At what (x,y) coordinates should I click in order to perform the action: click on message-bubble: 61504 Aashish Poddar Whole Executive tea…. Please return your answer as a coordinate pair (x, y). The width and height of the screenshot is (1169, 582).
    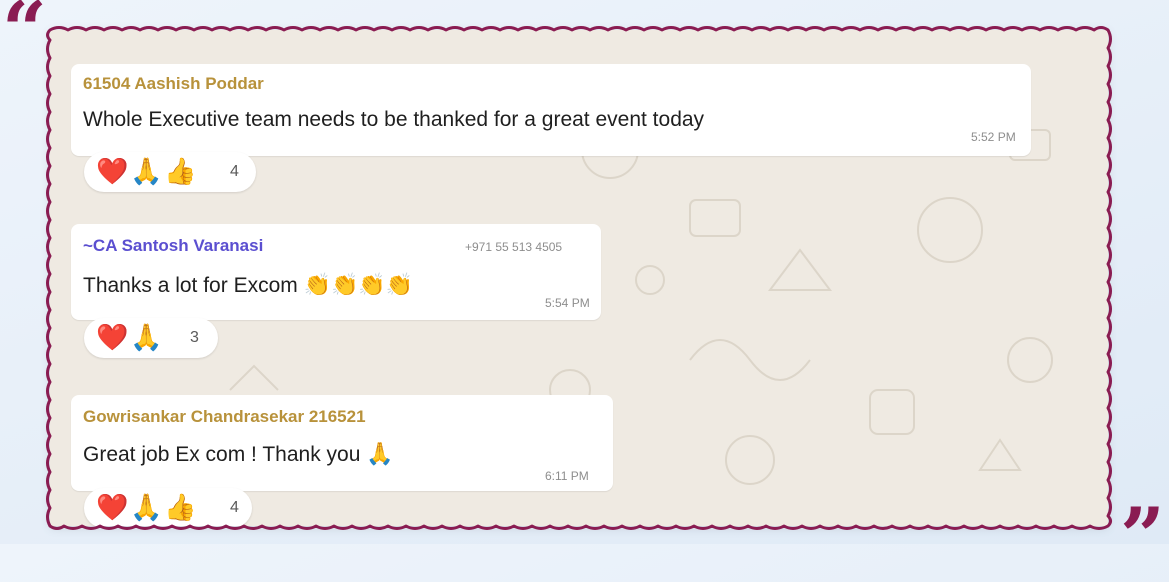
    Looking at the image, I should click on (551, 110).